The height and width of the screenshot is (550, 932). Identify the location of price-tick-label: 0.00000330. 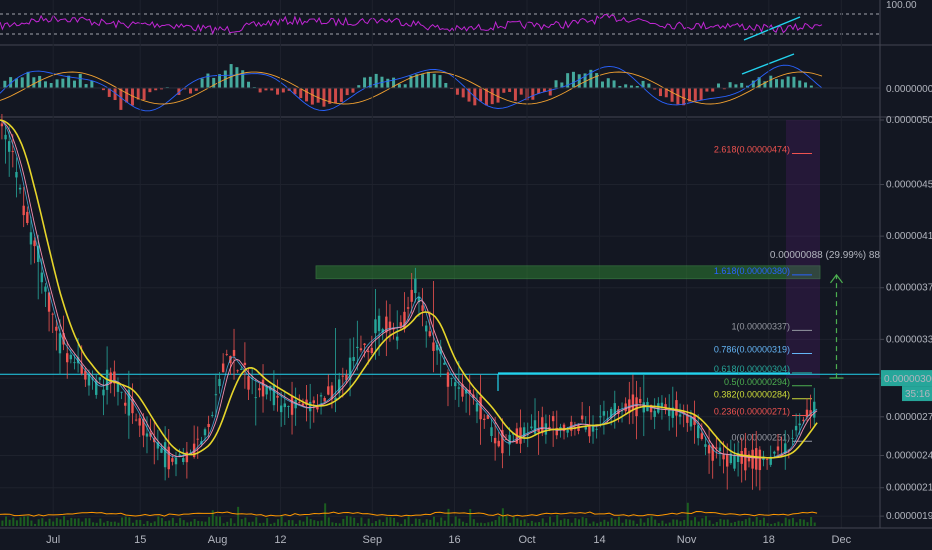
(909, 339).